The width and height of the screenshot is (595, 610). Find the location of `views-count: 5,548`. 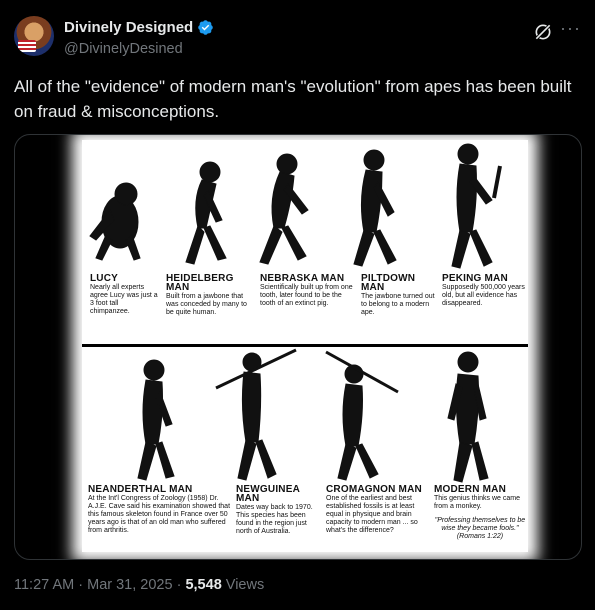

views-count: 5,548 is located at coordinates (203, 585).